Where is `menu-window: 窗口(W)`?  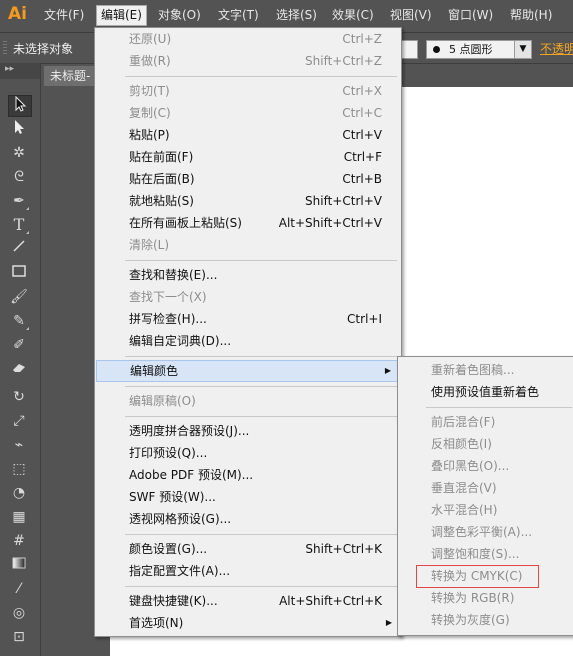 menu-window: 窗口(W) is located at coordinates (470, 15).